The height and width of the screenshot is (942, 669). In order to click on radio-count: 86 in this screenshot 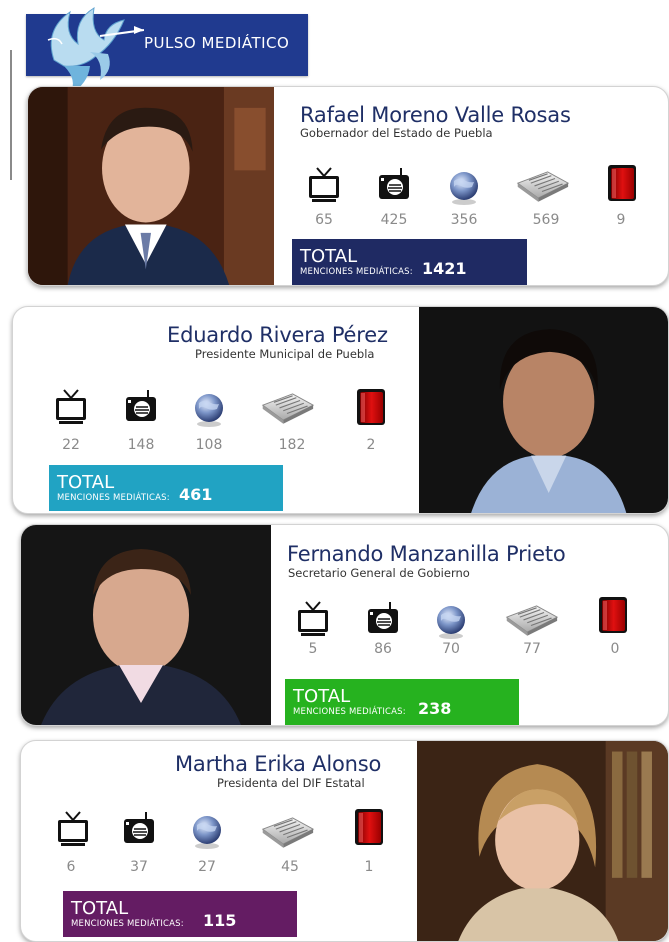, I will do `click(383, 649)`.